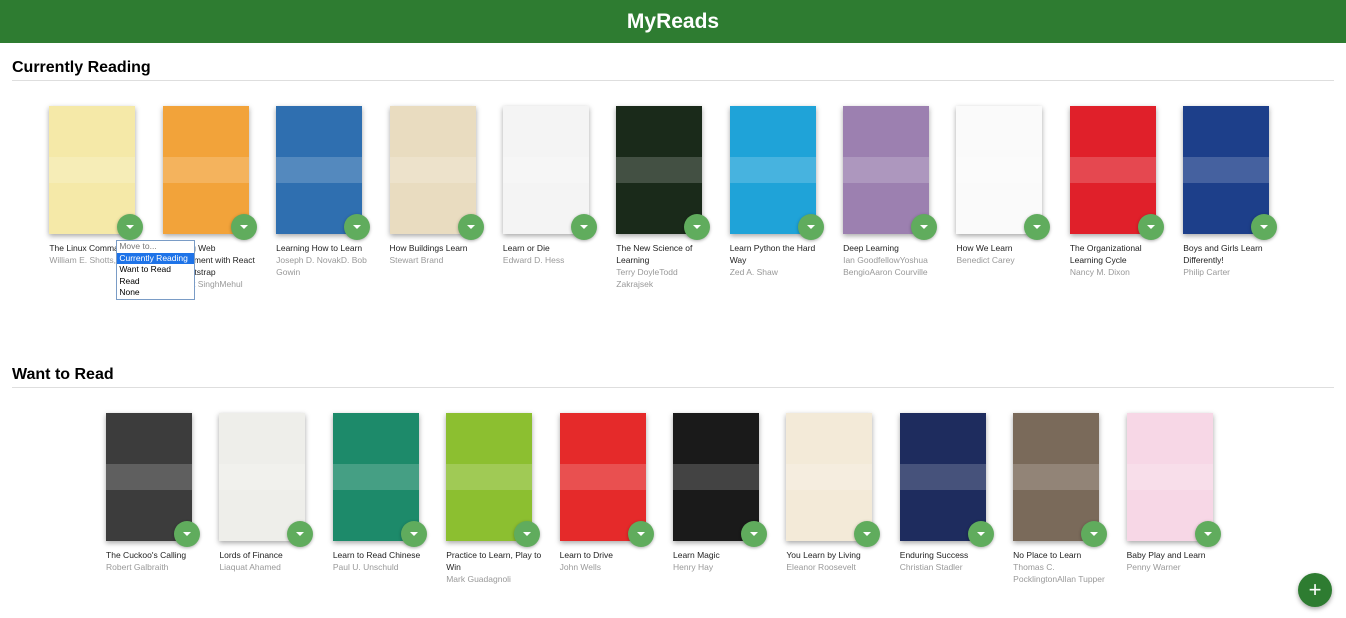  What do you see at coordinates (416, 260) in the screenshot?
I see `book-authors: Stewart Brand` at bounding box center [416, 260].